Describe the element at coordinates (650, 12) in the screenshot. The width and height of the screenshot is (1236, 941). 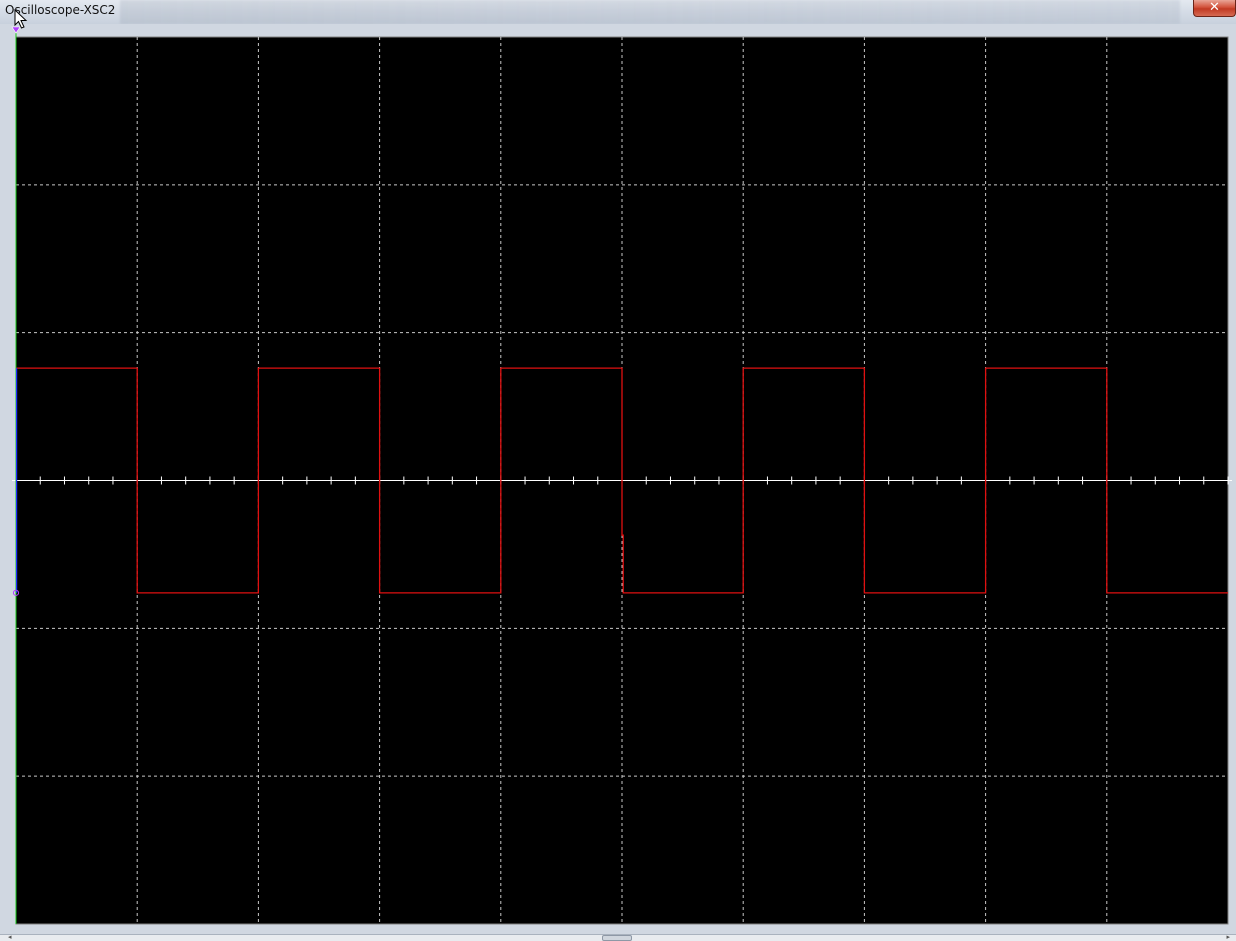
I see `title-bar-background` at that location.